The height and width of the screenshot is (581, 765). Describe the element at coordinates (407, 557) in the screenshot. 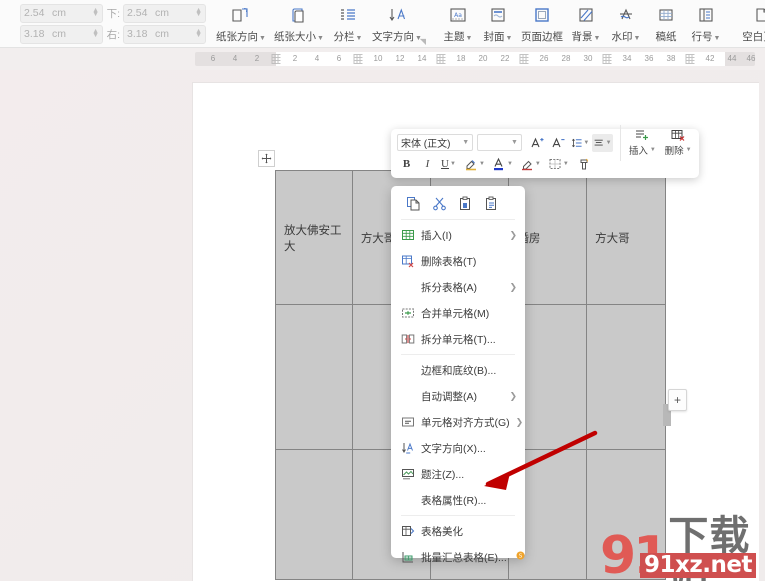

I see `batch-summary-icon` at that location.